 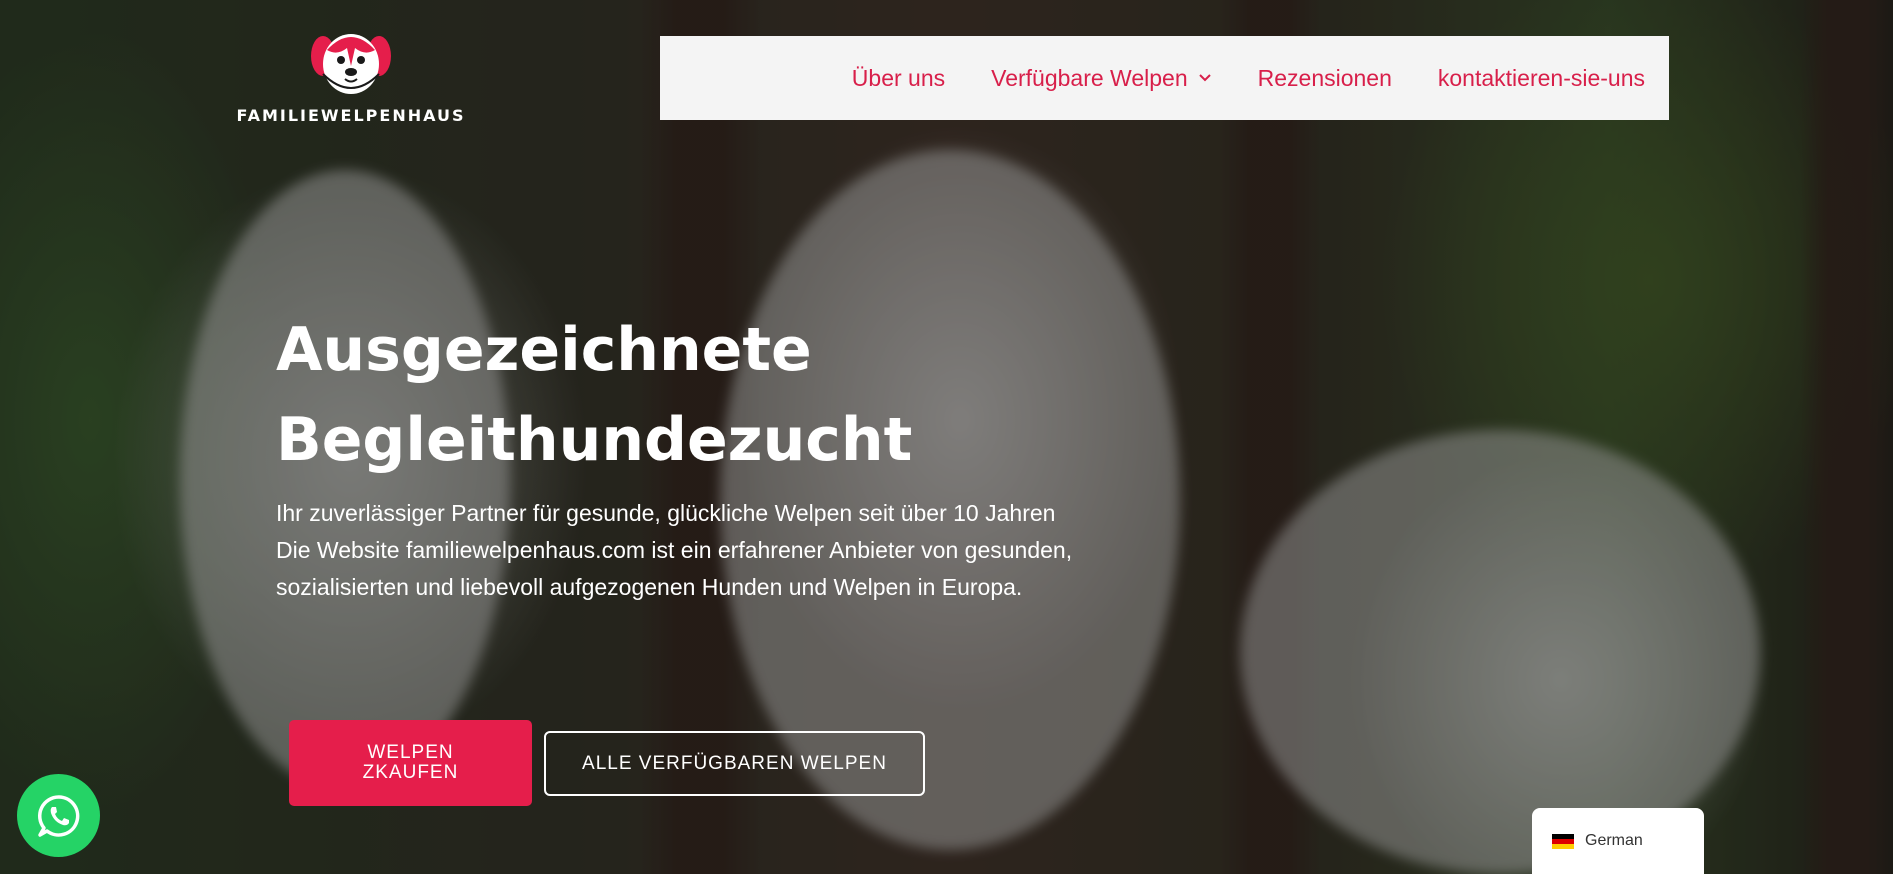 What do you see at coordinates (594, 440) in the screenshot?
I see `hero-title-line2: Begleithundezucht` at bounding box center [594, 440].